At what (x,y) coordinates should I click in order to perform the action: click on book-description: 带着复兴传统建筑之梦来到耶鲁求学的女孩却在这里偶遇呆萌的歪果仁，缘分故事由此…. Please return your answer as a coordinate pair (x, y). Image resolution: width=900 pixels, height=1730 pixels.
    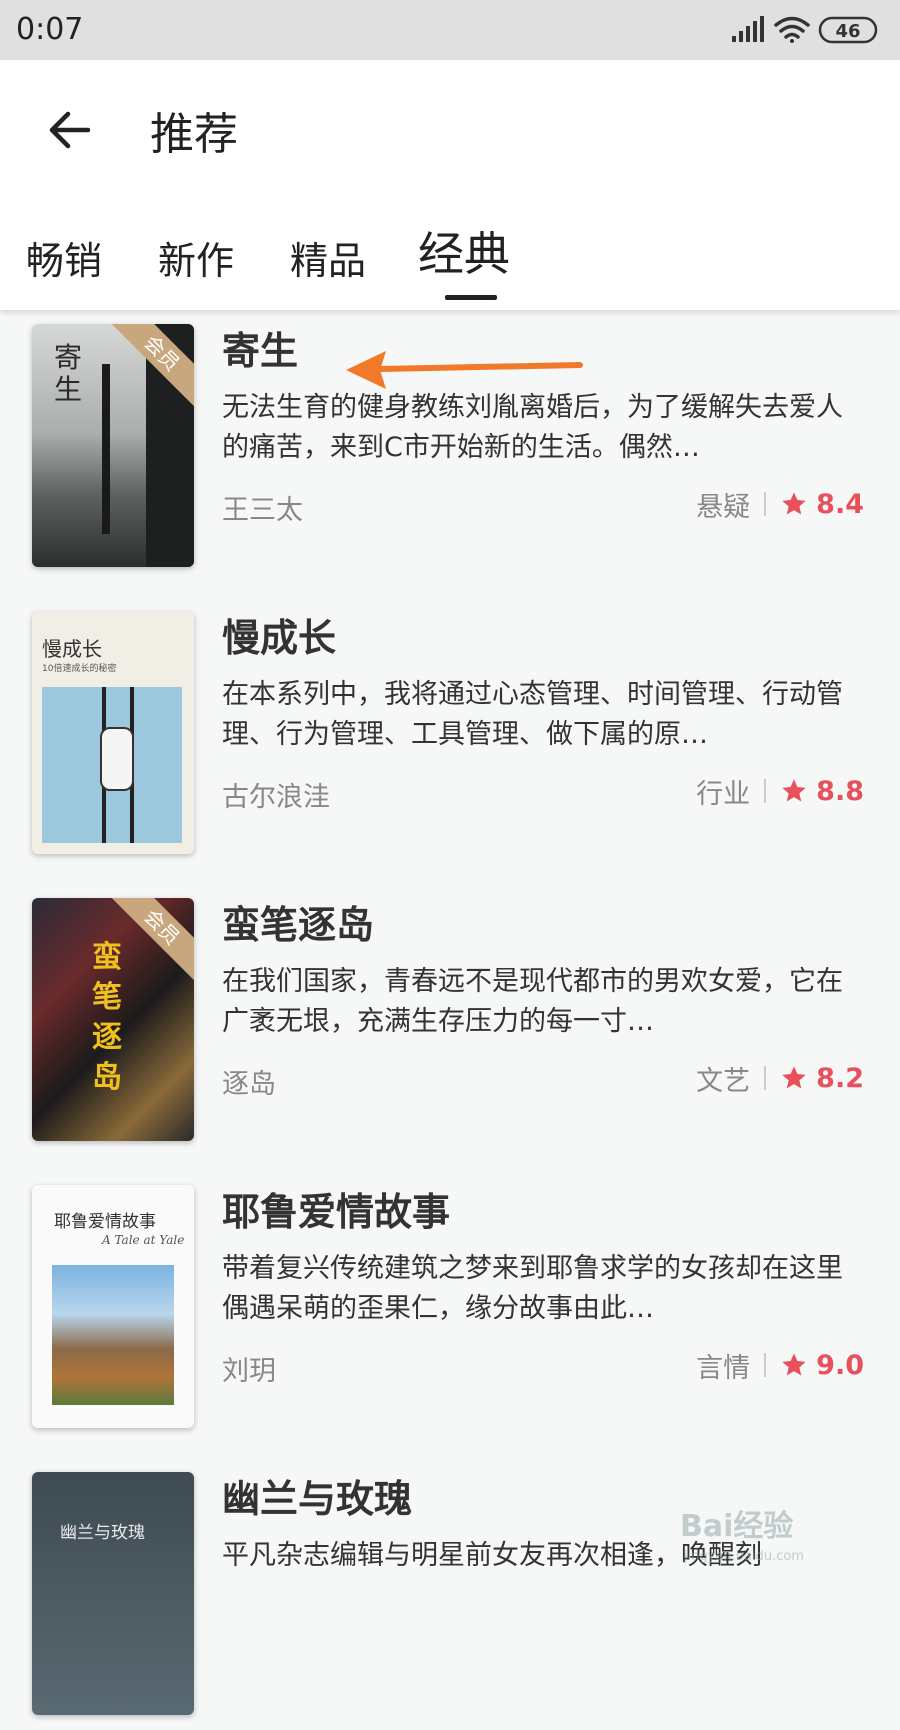
    Looking at the image, I should click on (532, 1288).